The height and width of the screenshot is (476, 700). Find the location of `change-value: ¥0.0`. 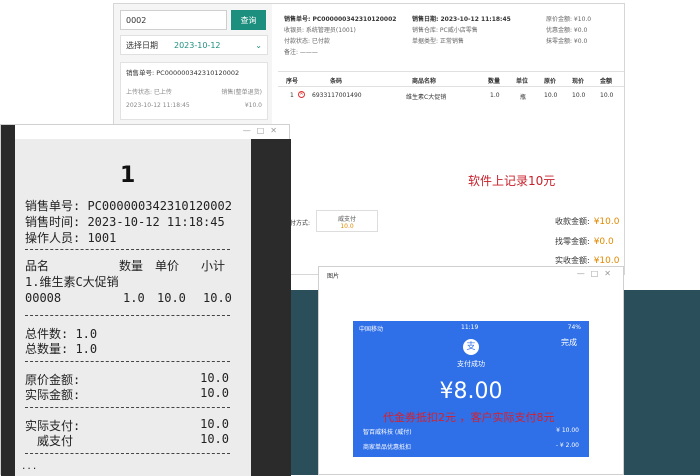

change-value: ¥0.0 is located at coordinates (603, 242).